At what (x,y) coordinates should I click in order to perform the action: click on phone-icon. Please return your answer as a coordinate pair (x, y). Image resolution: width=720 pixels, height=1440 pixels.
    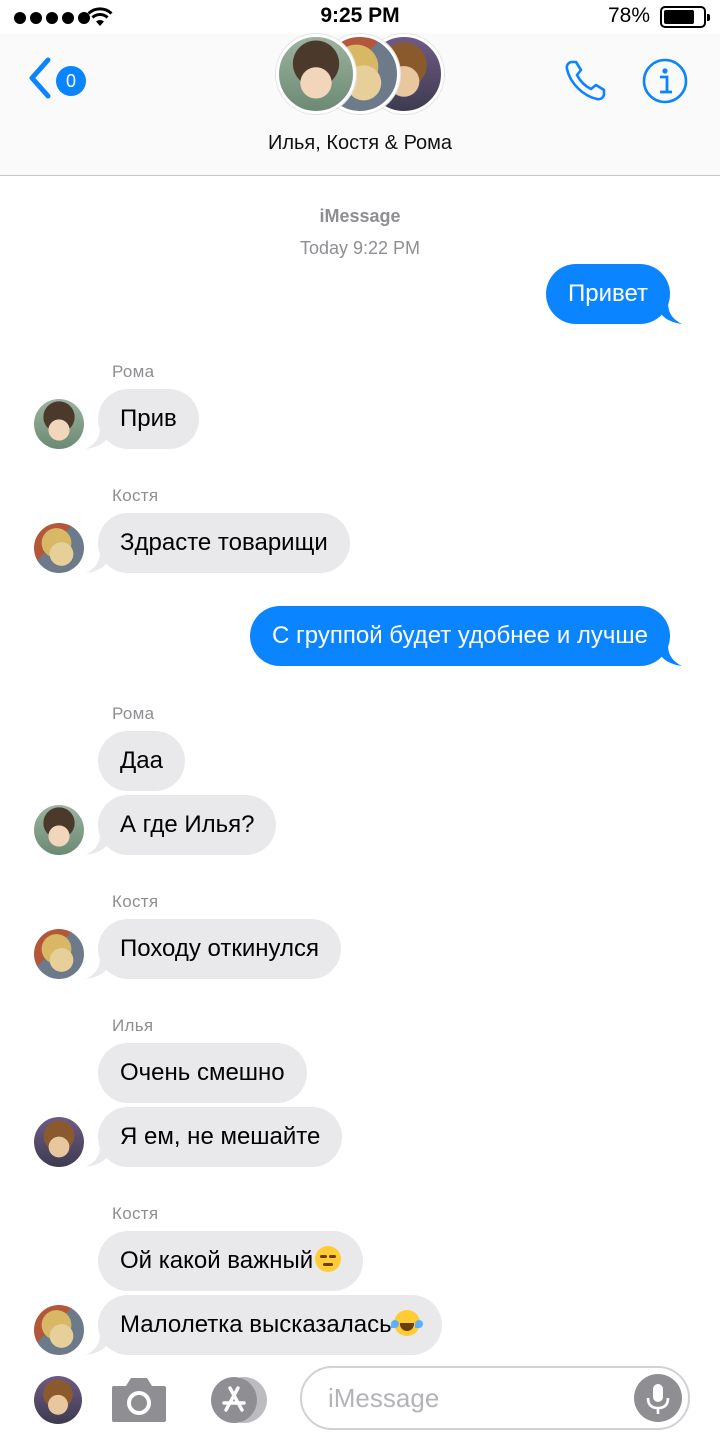
    Looking at the image, I should click on (586, 80).